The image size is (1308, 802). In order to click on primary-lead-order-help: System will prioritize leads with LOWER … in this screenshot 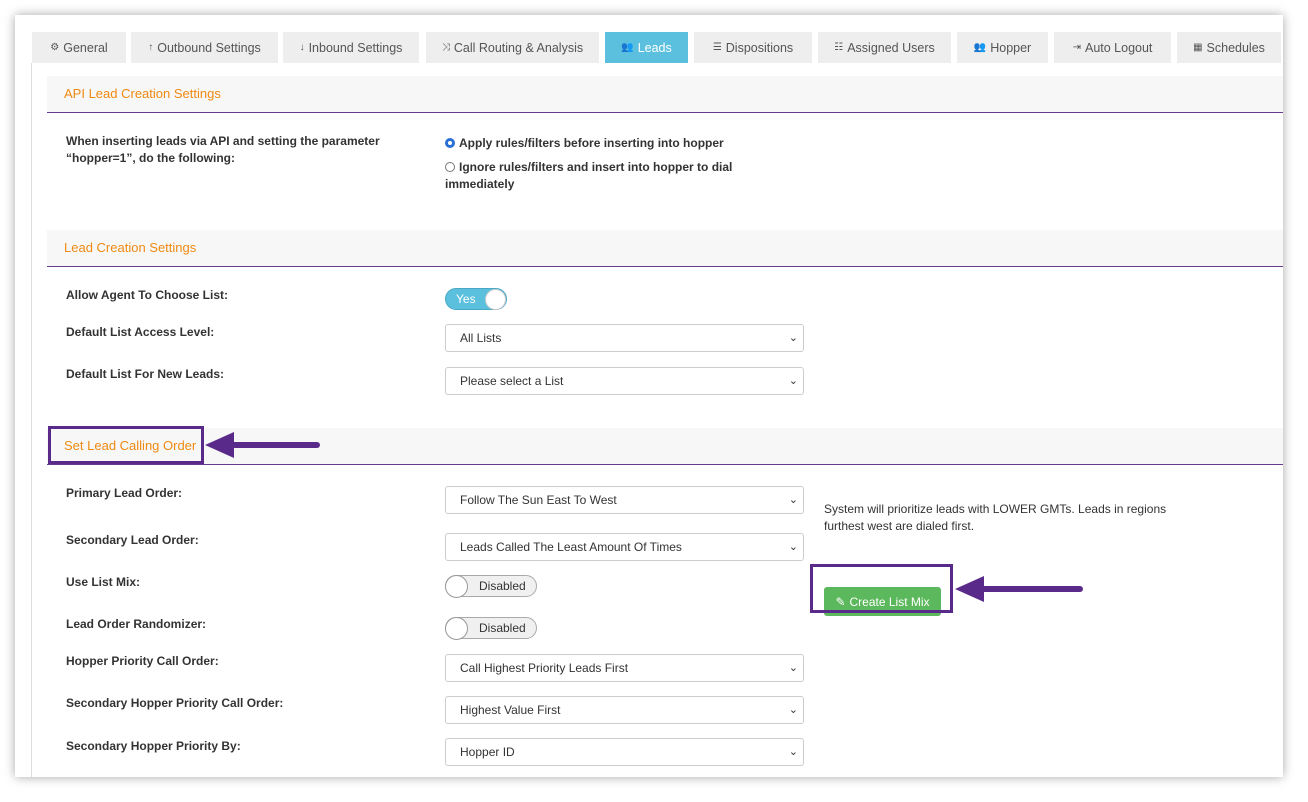, I will do `click(1004, 518)`.